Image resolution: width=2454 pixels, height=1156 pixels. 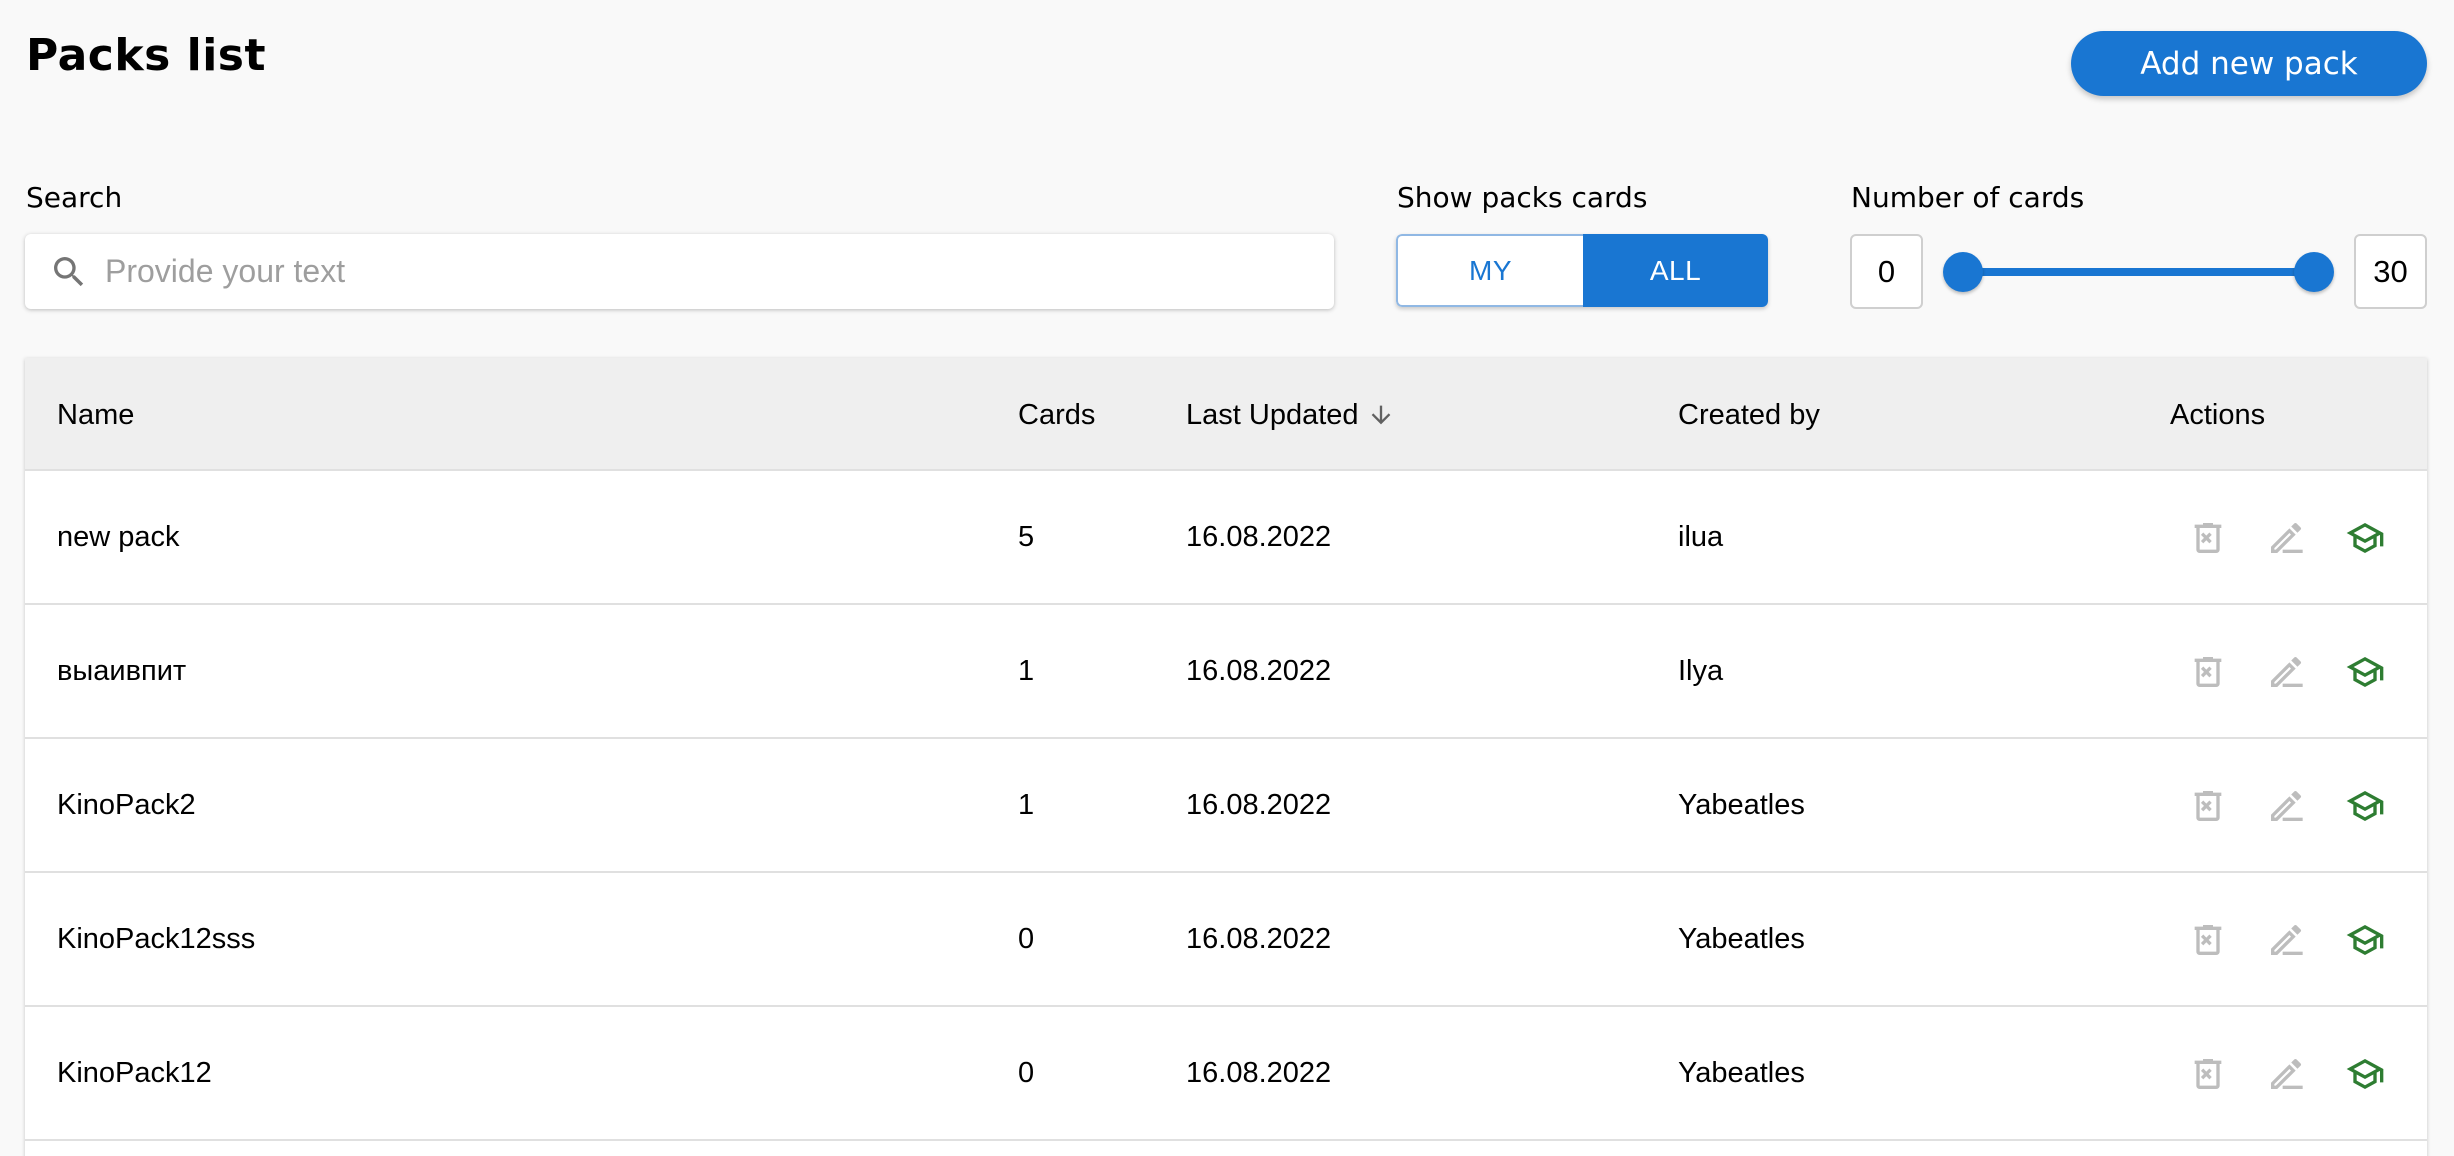 What do you see at coordinates (95, 415) in the screenshot?
I see `column-header-name: Name` at bounding box center [95, 415].